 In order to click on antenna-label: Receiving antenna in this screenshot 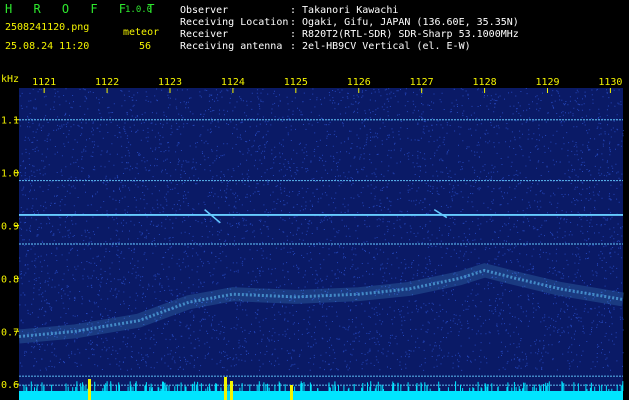, I will do `click(231, 46)`.